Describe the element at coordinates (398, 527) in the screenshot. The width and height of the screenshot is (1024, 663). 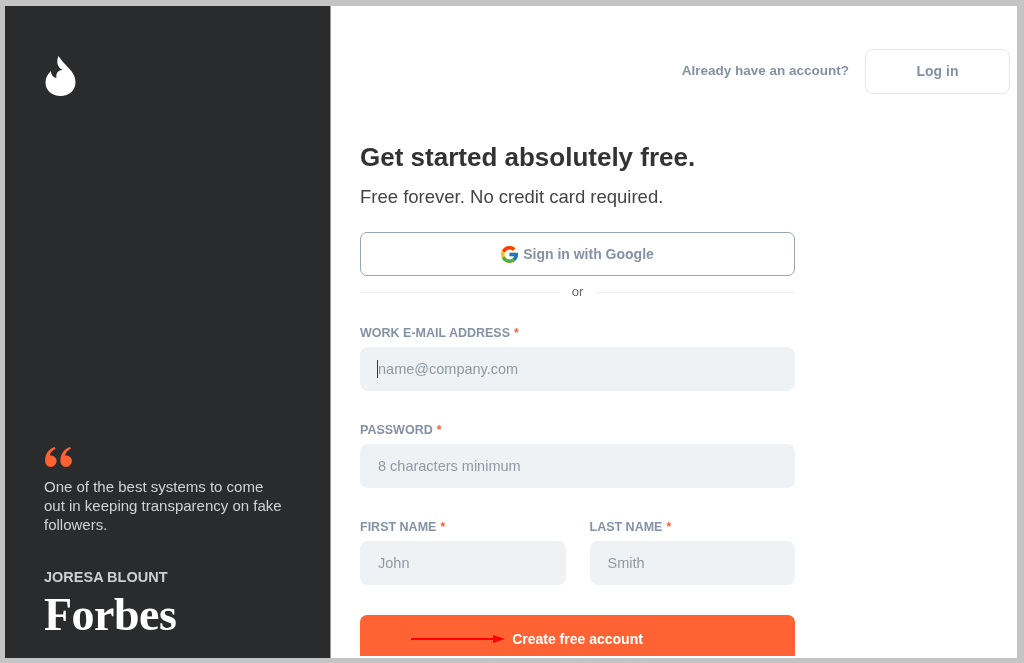
I see `field-label: FIRST NAME` at that location.